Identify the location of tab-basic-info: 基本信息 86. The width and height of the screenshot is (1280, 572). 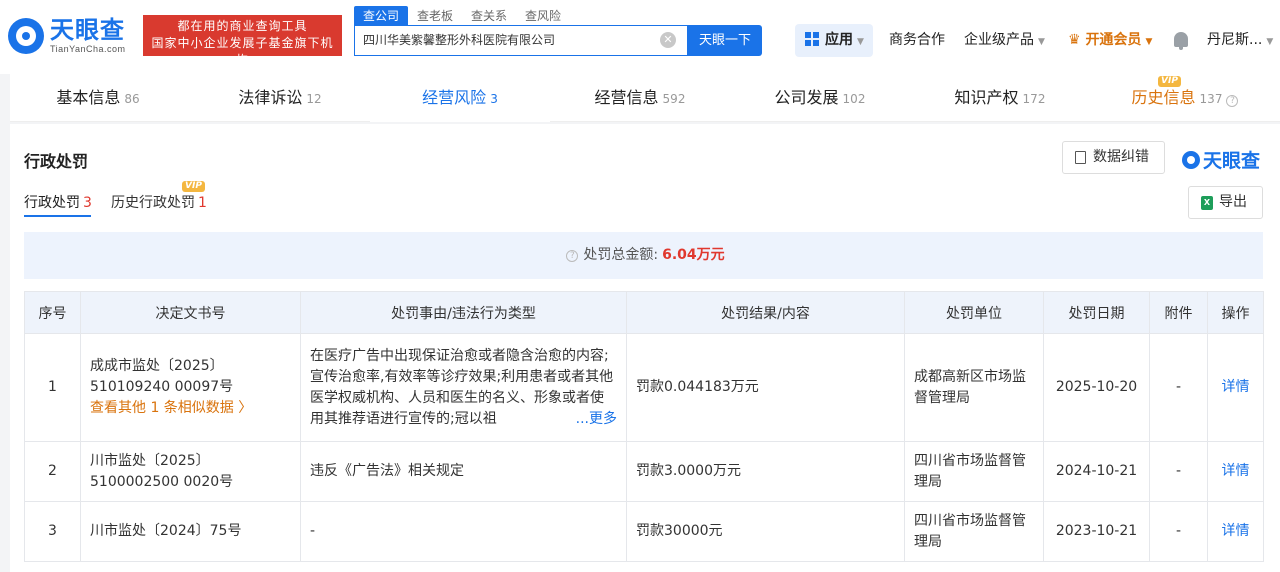
(98, 98).